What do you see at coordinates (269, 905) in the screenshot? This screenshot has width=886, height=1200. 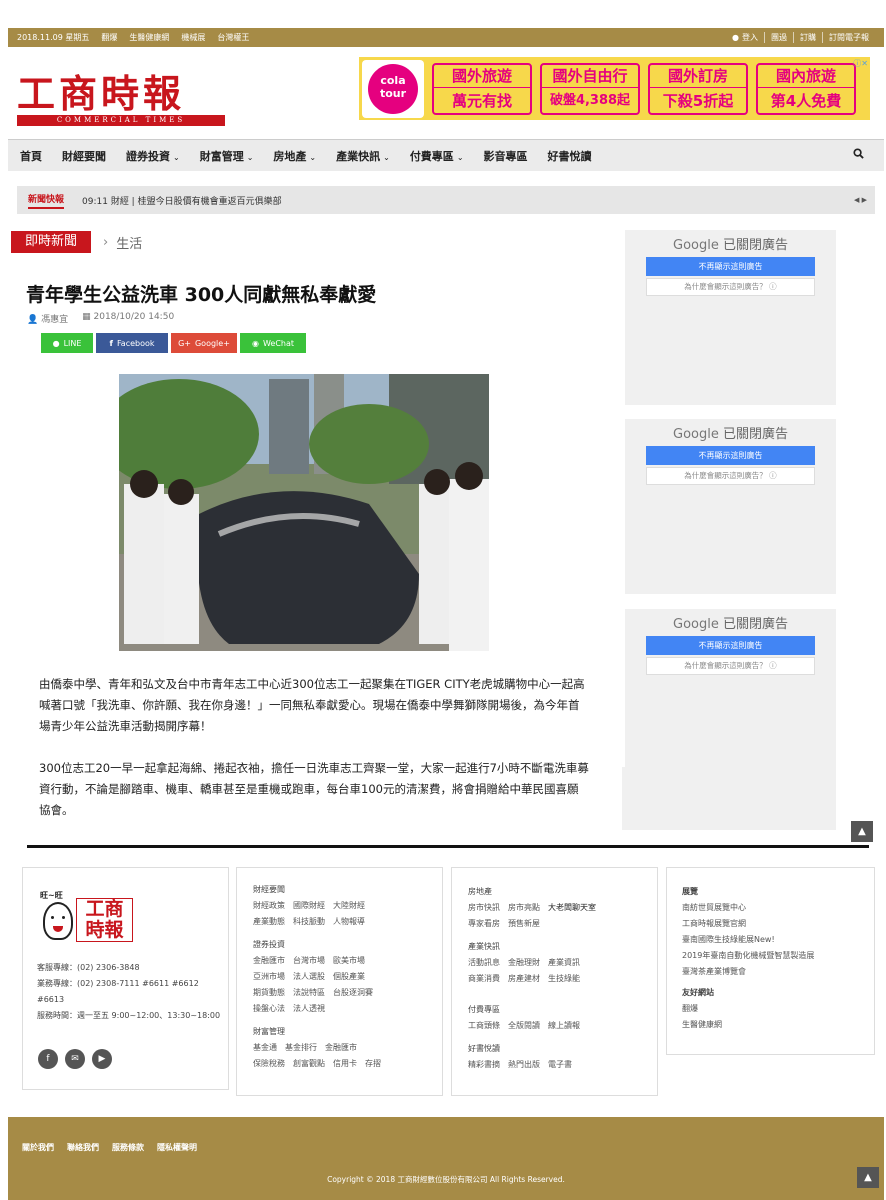 I see `footer-link: 財經政策` at bounding box center [269, 905].